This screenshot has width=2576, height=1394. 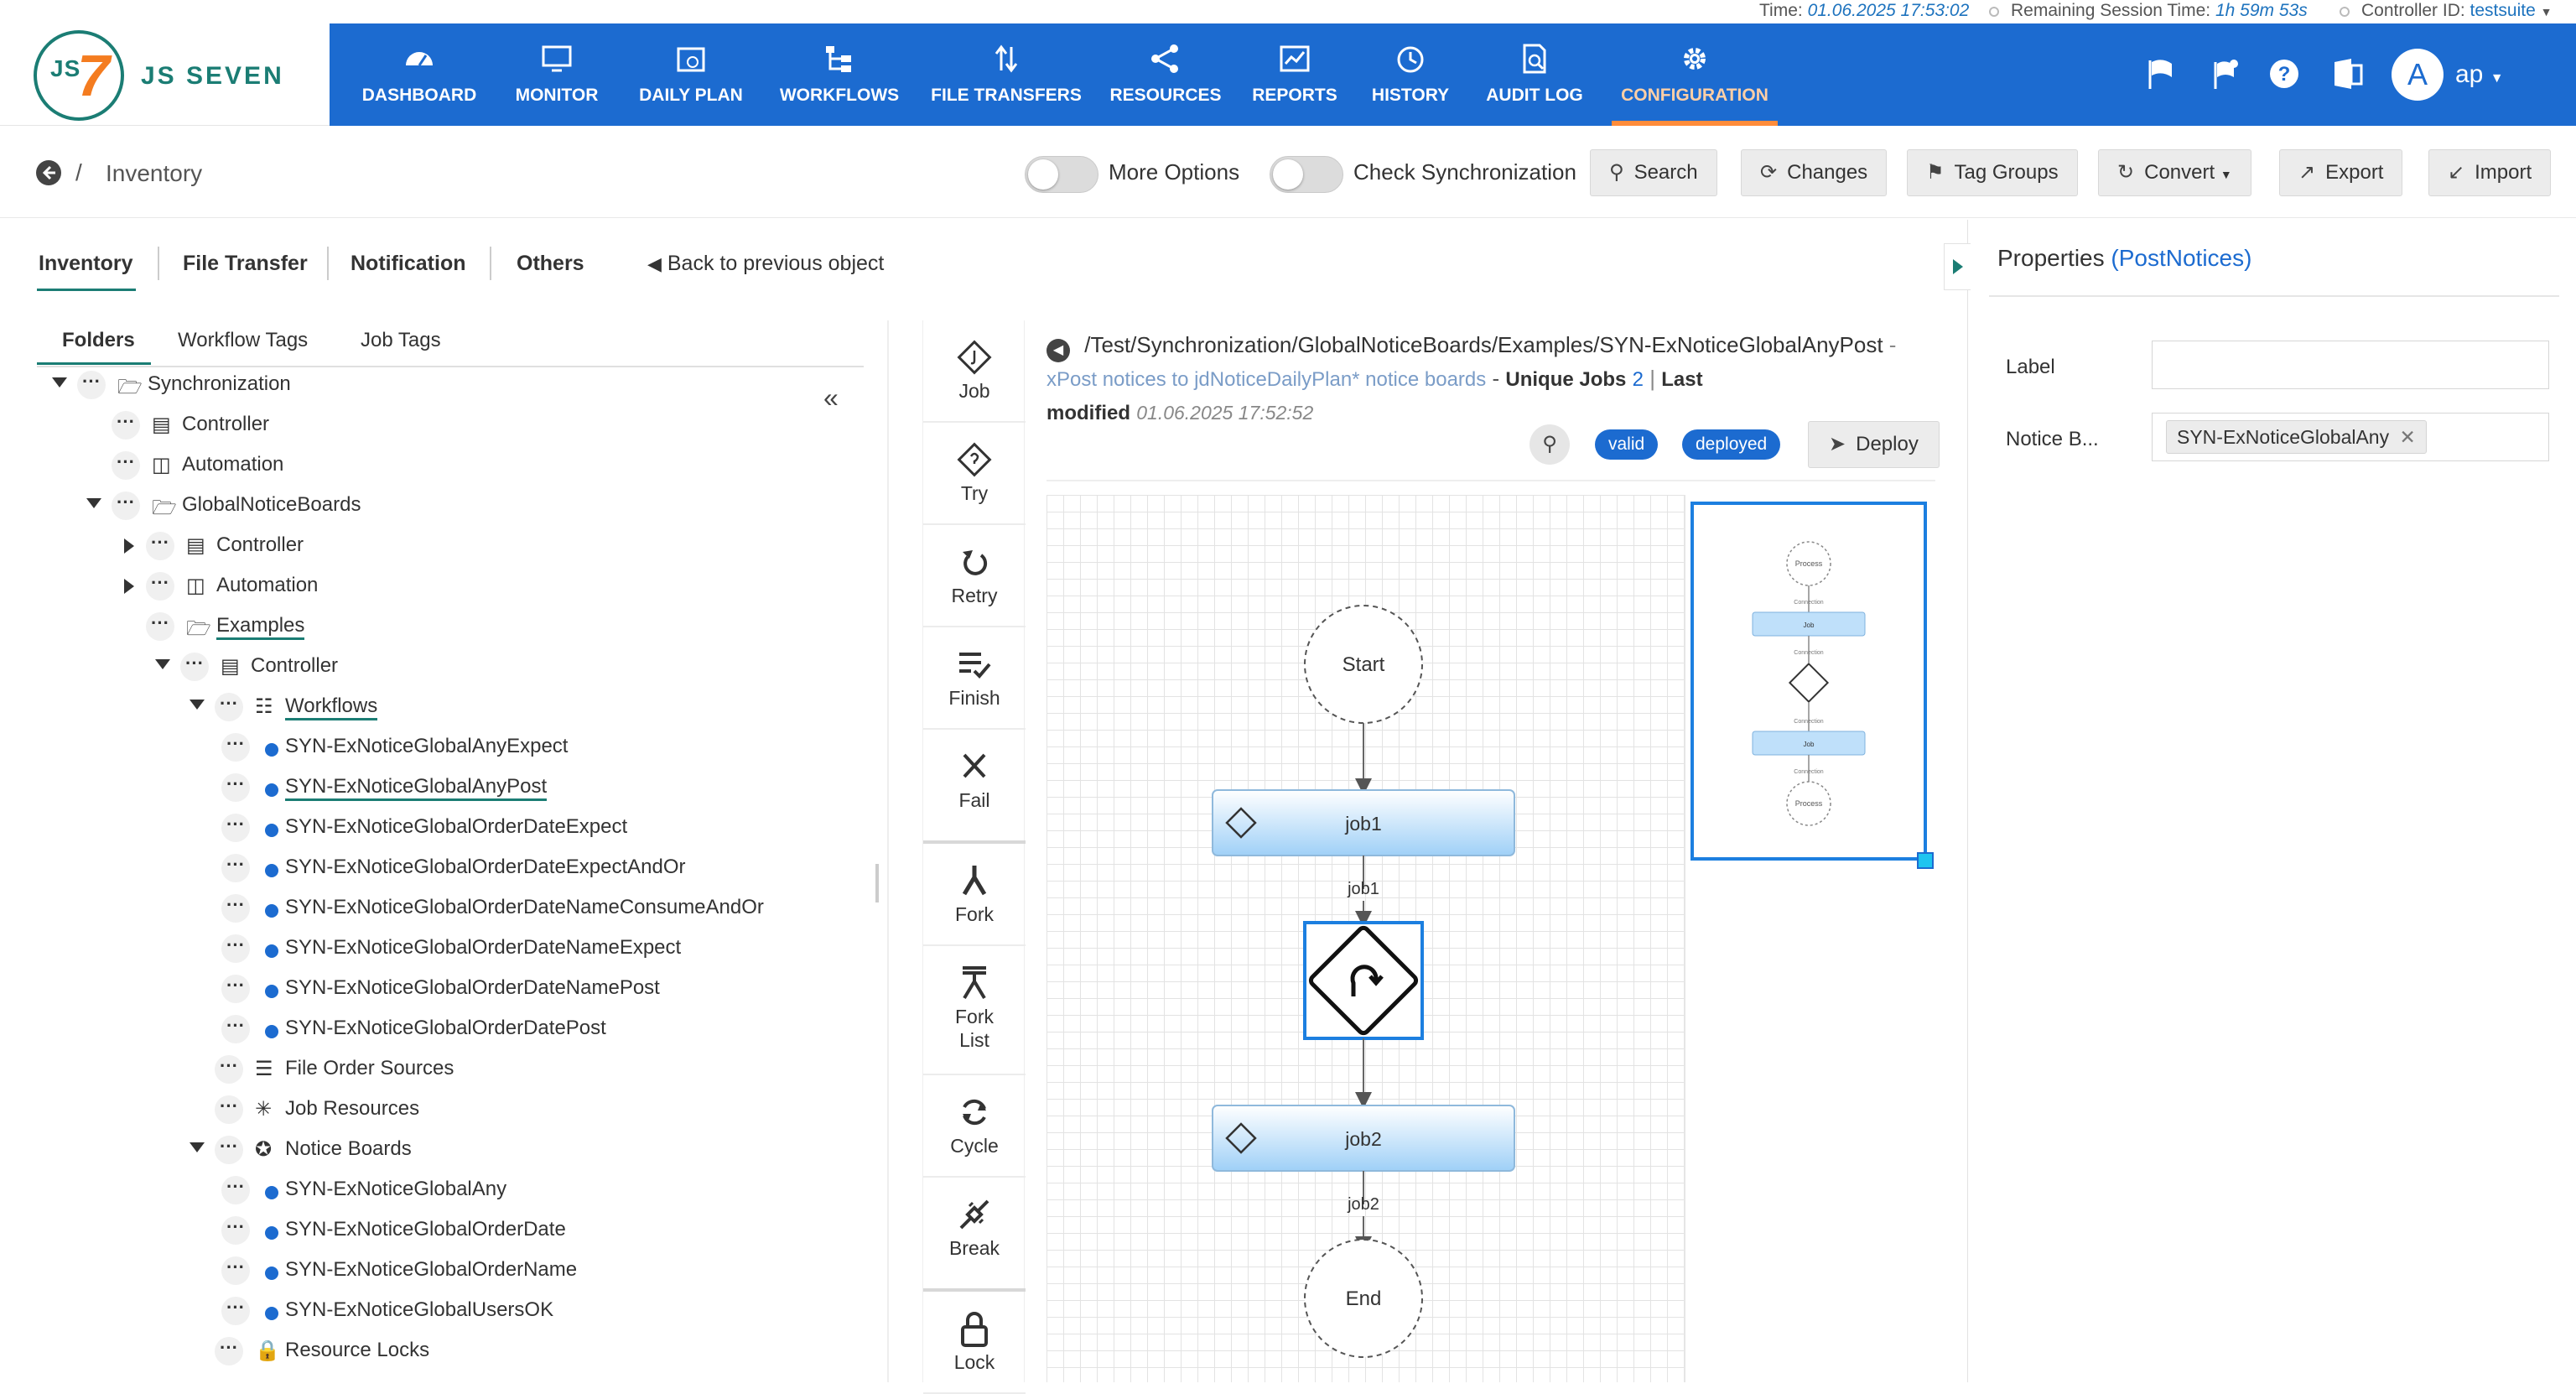 What do you see at coordinates (765, 264) in the screenshot?
I see `back-to-previous-link: ◀ Back to previous object` at bounding box center [765, 264].